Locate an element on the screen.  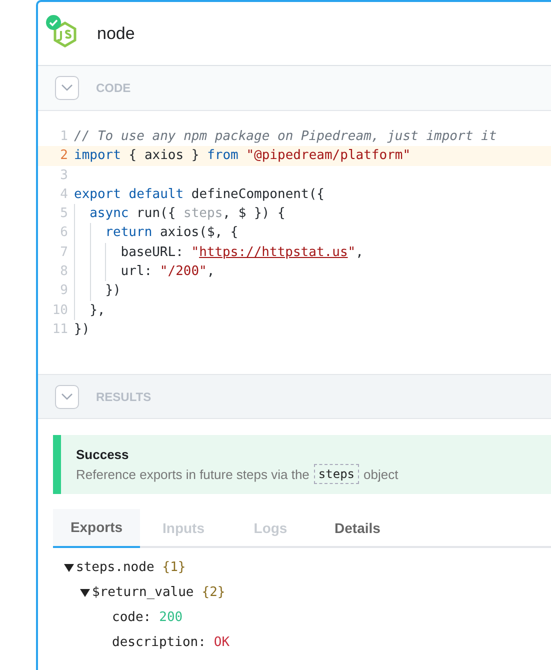
item-count: {1} is located at coordinates (174, 567).